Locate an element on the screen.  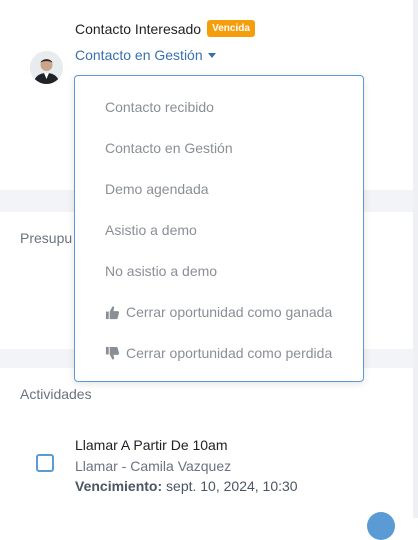
avatar is located at coordinates (46, 67).